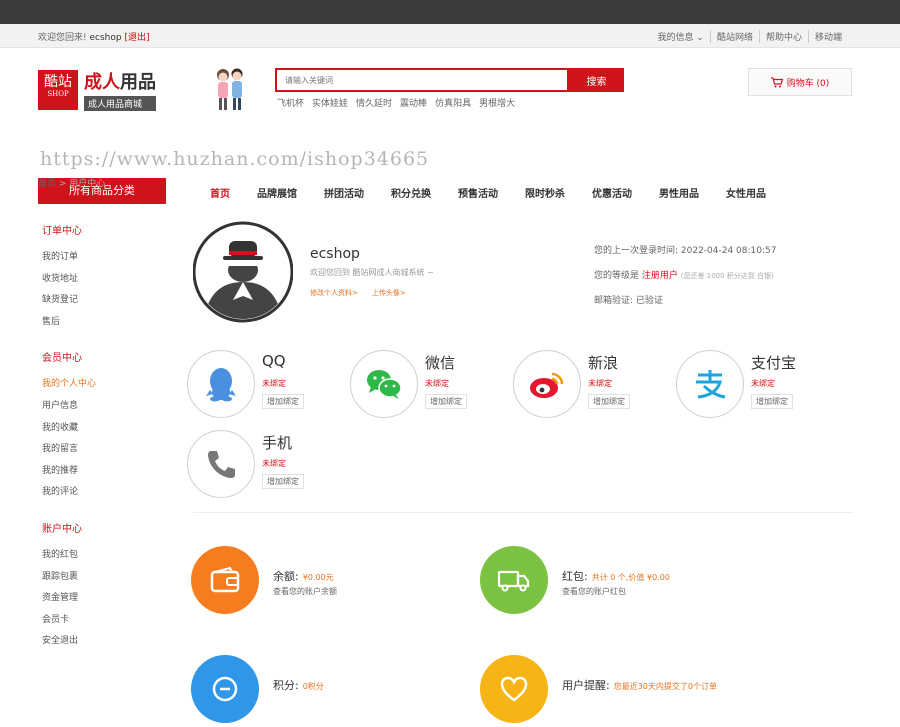 The width and height of the screenshot is (900, 727). I want to click on points-title: 积分:, so click(286, 685).